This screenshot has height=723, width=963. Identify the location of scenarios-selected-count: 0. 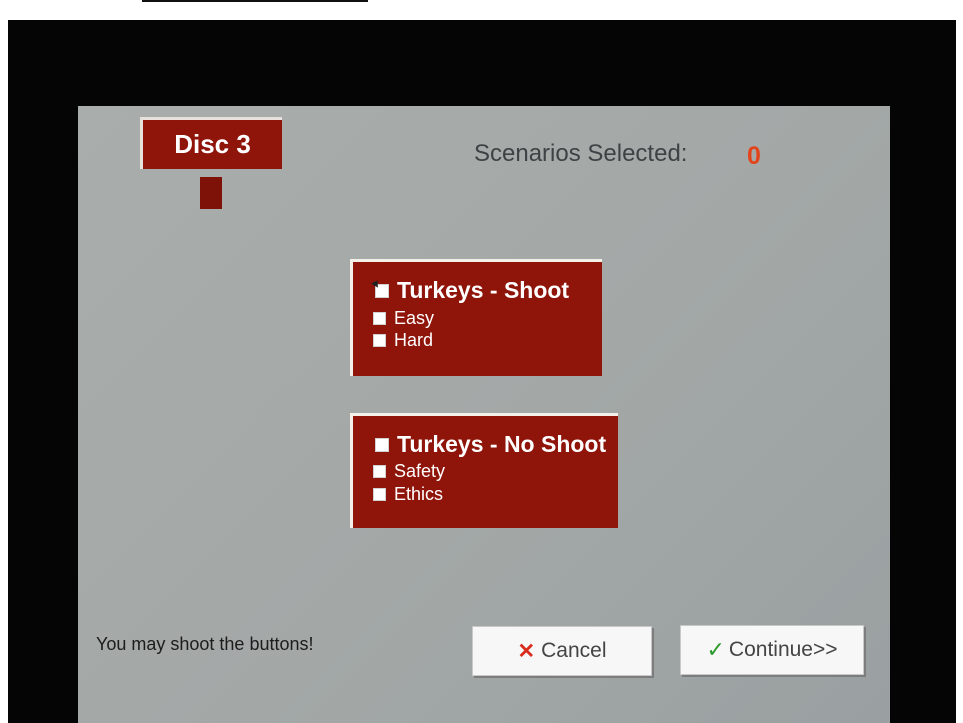
(754, 156).